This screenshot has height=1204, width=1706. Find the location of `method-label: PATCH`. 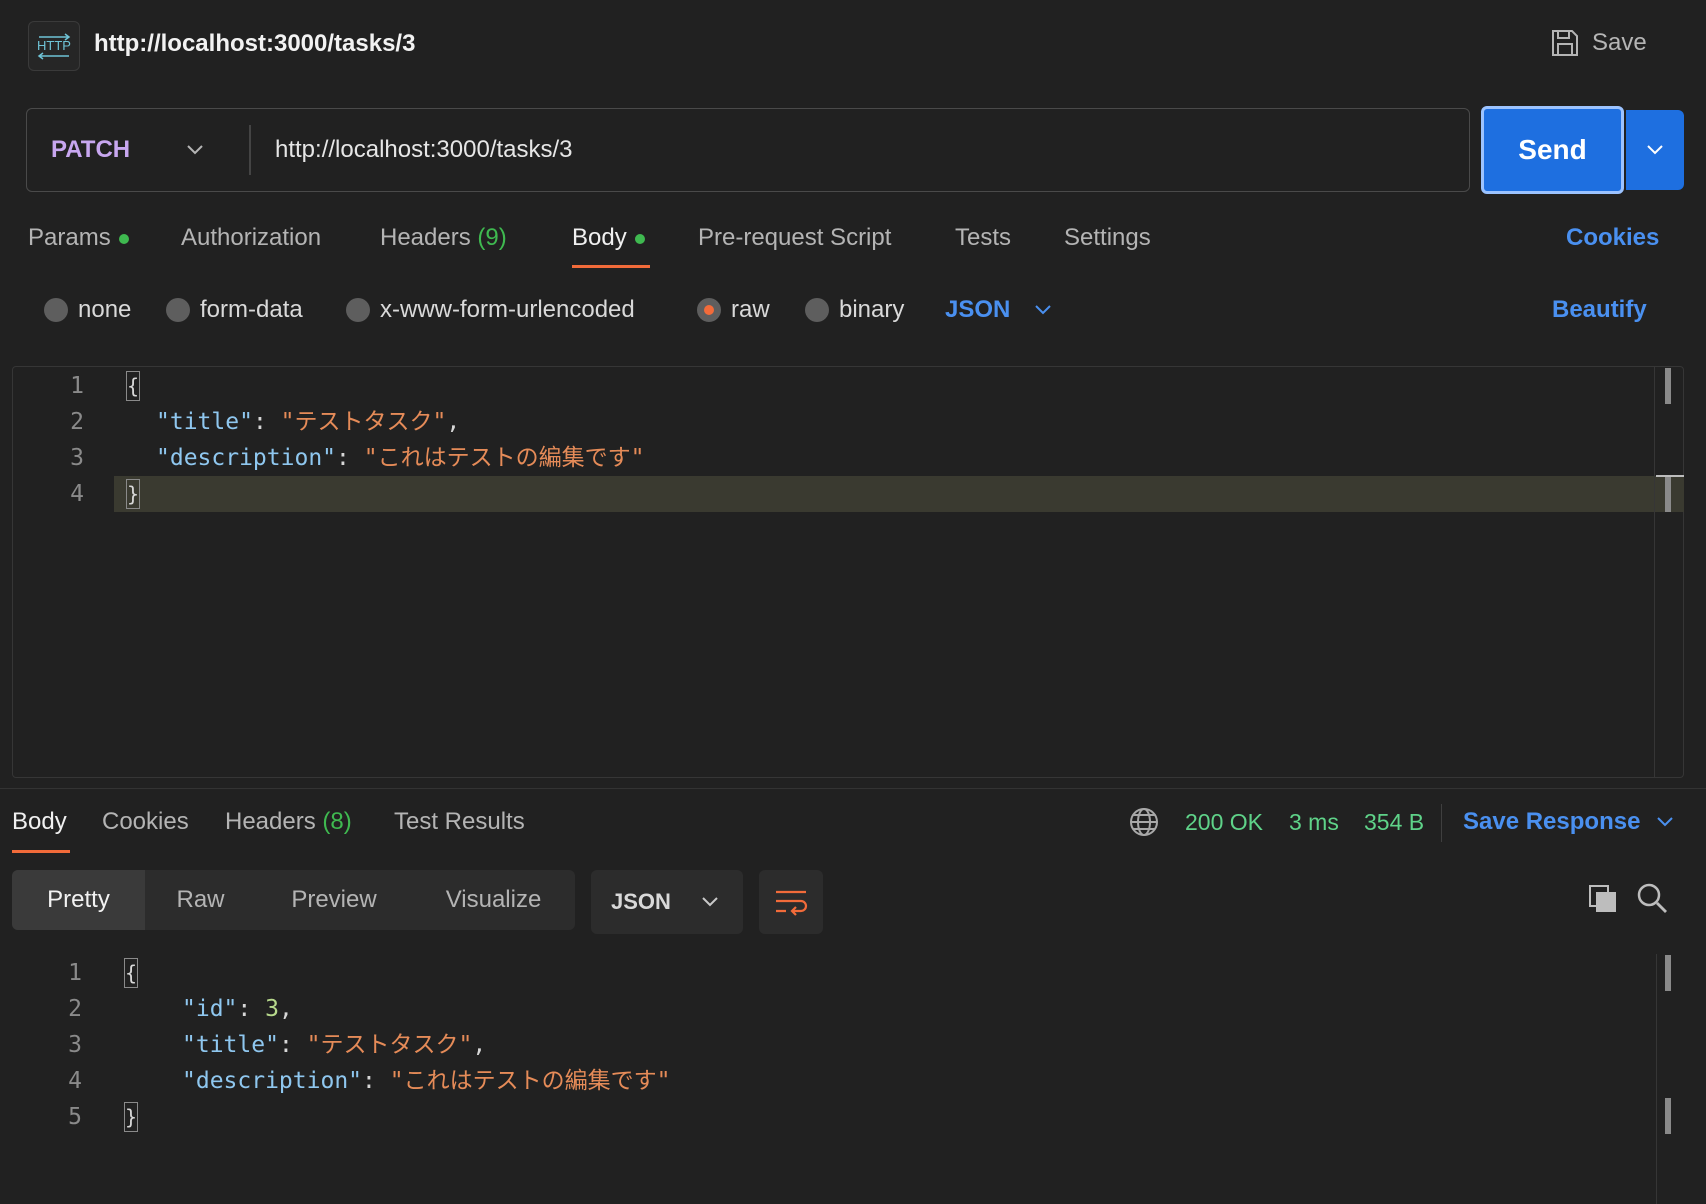

method-label: PATCH is located at coordinates (91, 149).